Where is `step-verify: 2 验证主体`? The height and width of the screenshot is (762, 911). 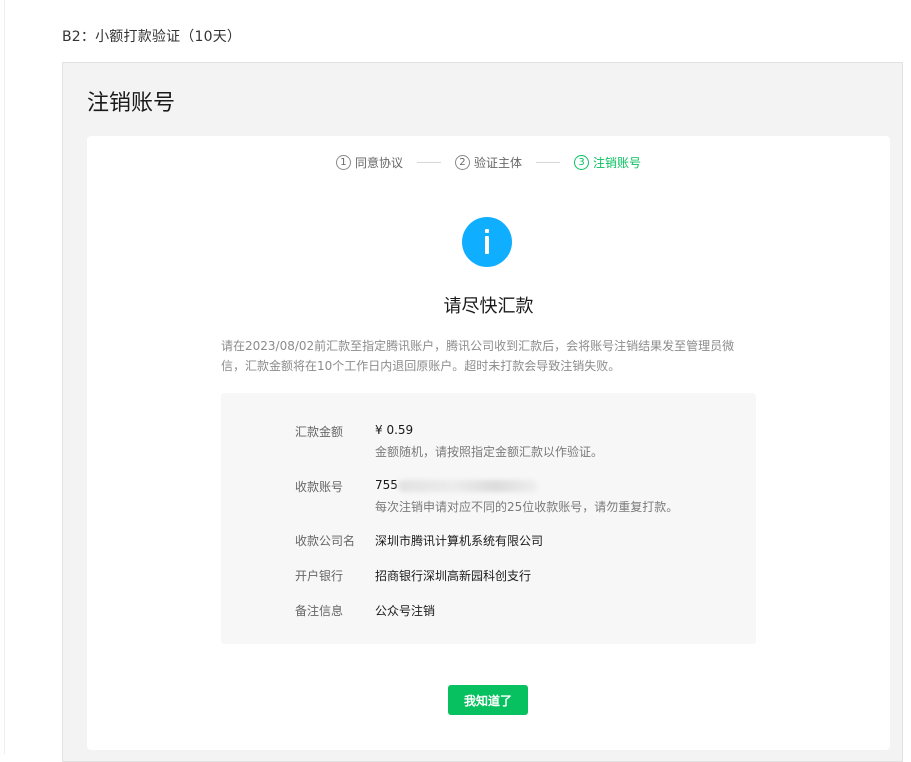
step-verify: 2 验证主体 is located at coordinates (488, 162).